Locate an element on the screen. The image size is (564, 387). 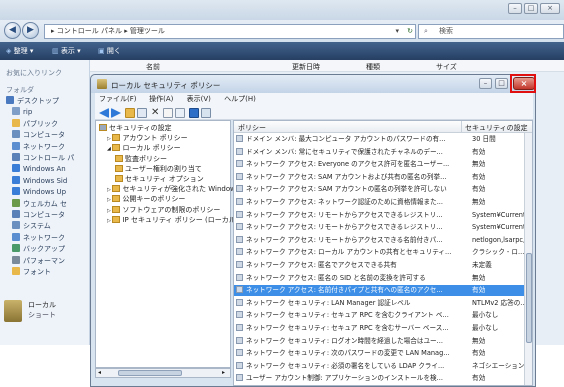
column-date: 更新日時 is located at coordinates (306, 67).